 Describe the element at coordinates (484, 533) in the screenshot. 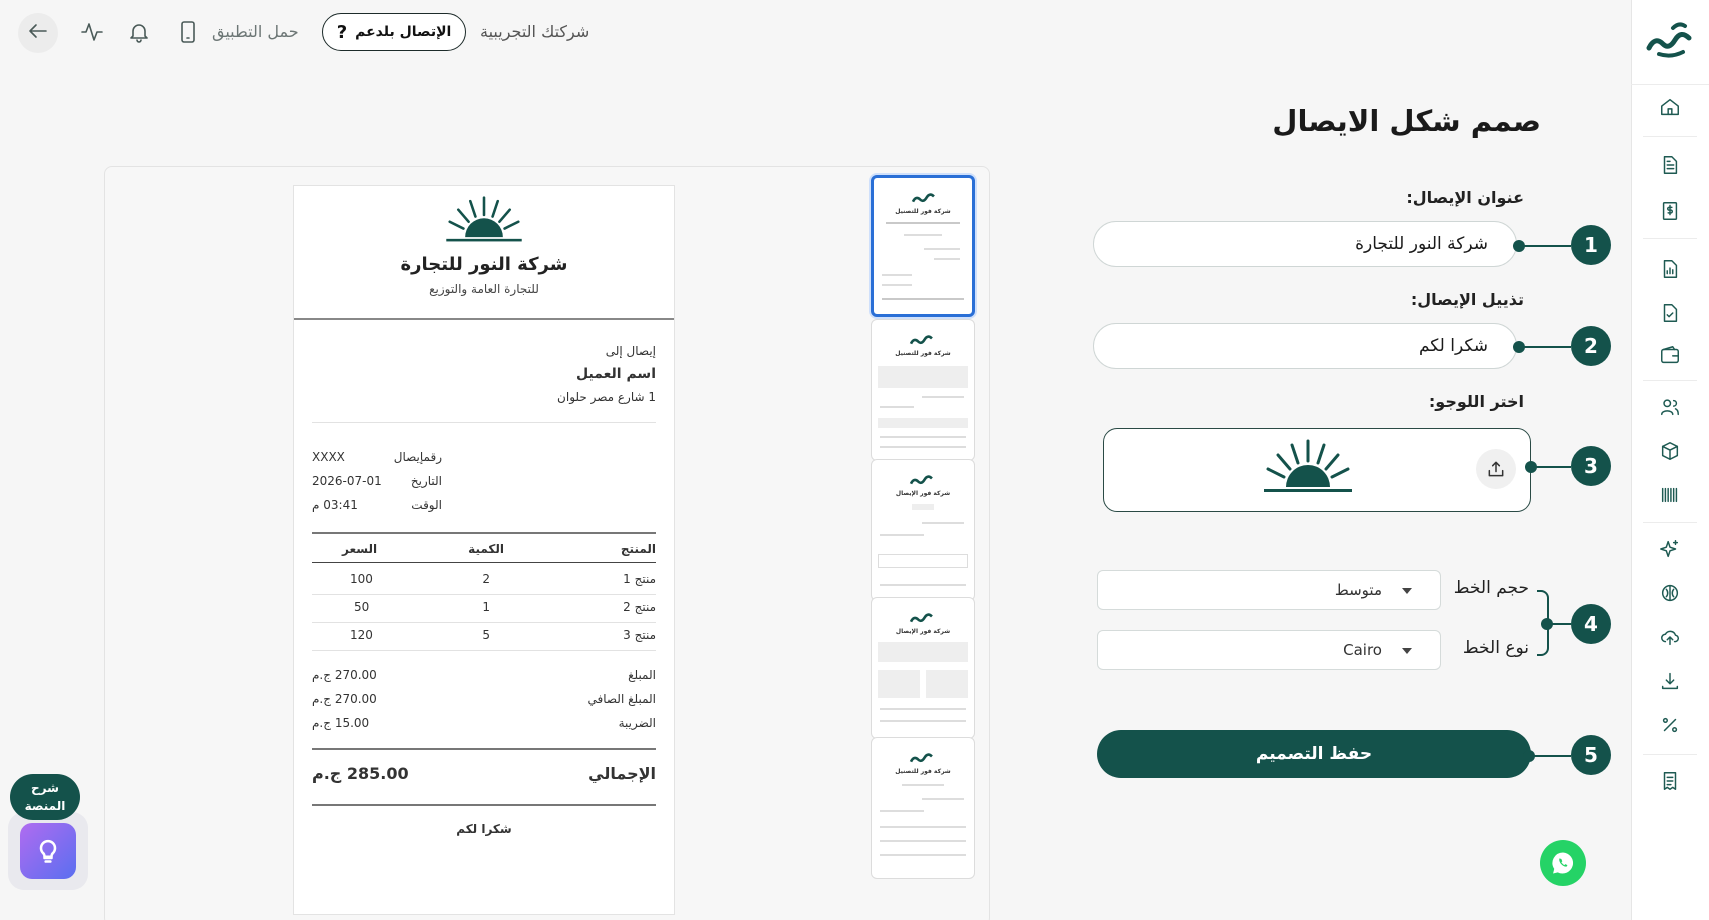

I see `receipt-table-top` at that location.